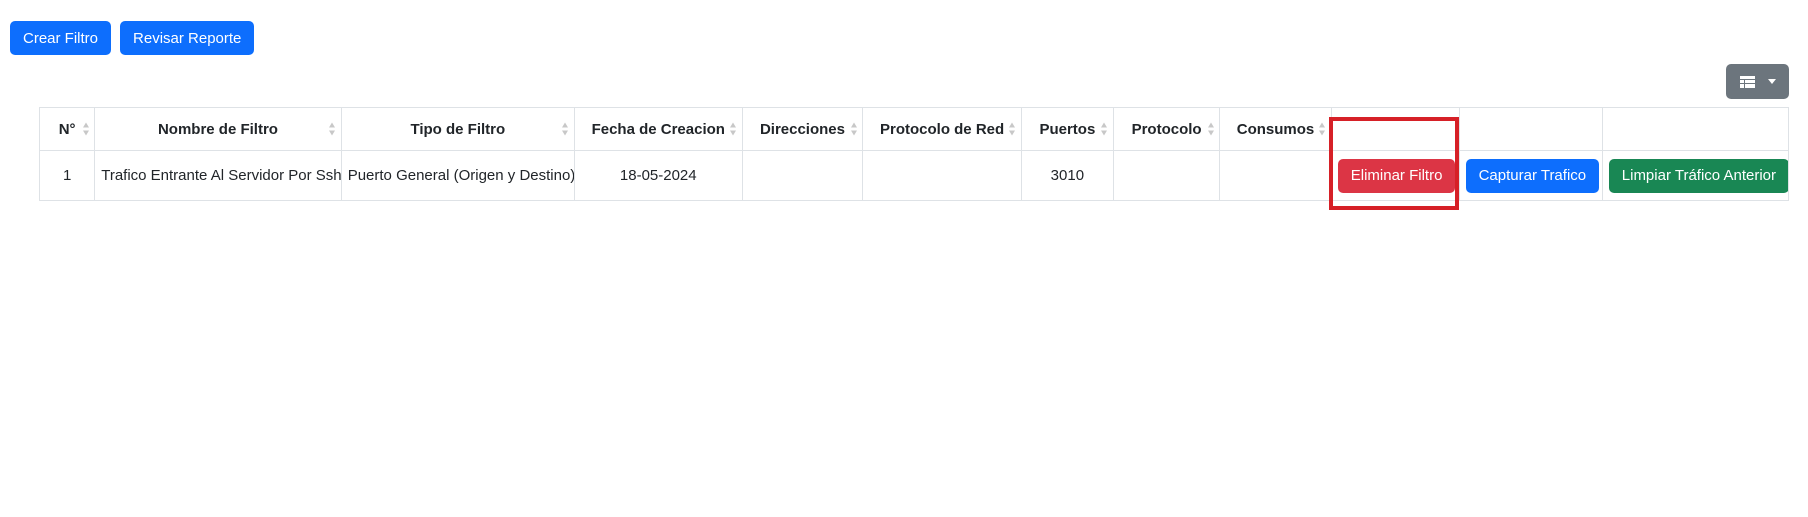 The image size is (1808, 517). What do you see at coordinates (1530, 129) in the screenshot?
I see `header-action-capture` at bounding box center [1530, 129].